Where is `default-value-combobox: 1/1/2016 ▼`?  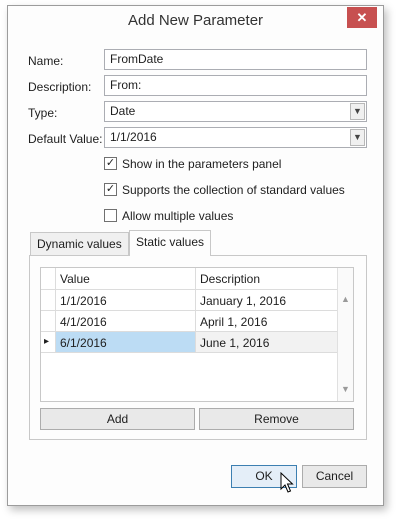 default-value-combobox: 1/1/2016 ▼ is located at coordinates (235, 137).